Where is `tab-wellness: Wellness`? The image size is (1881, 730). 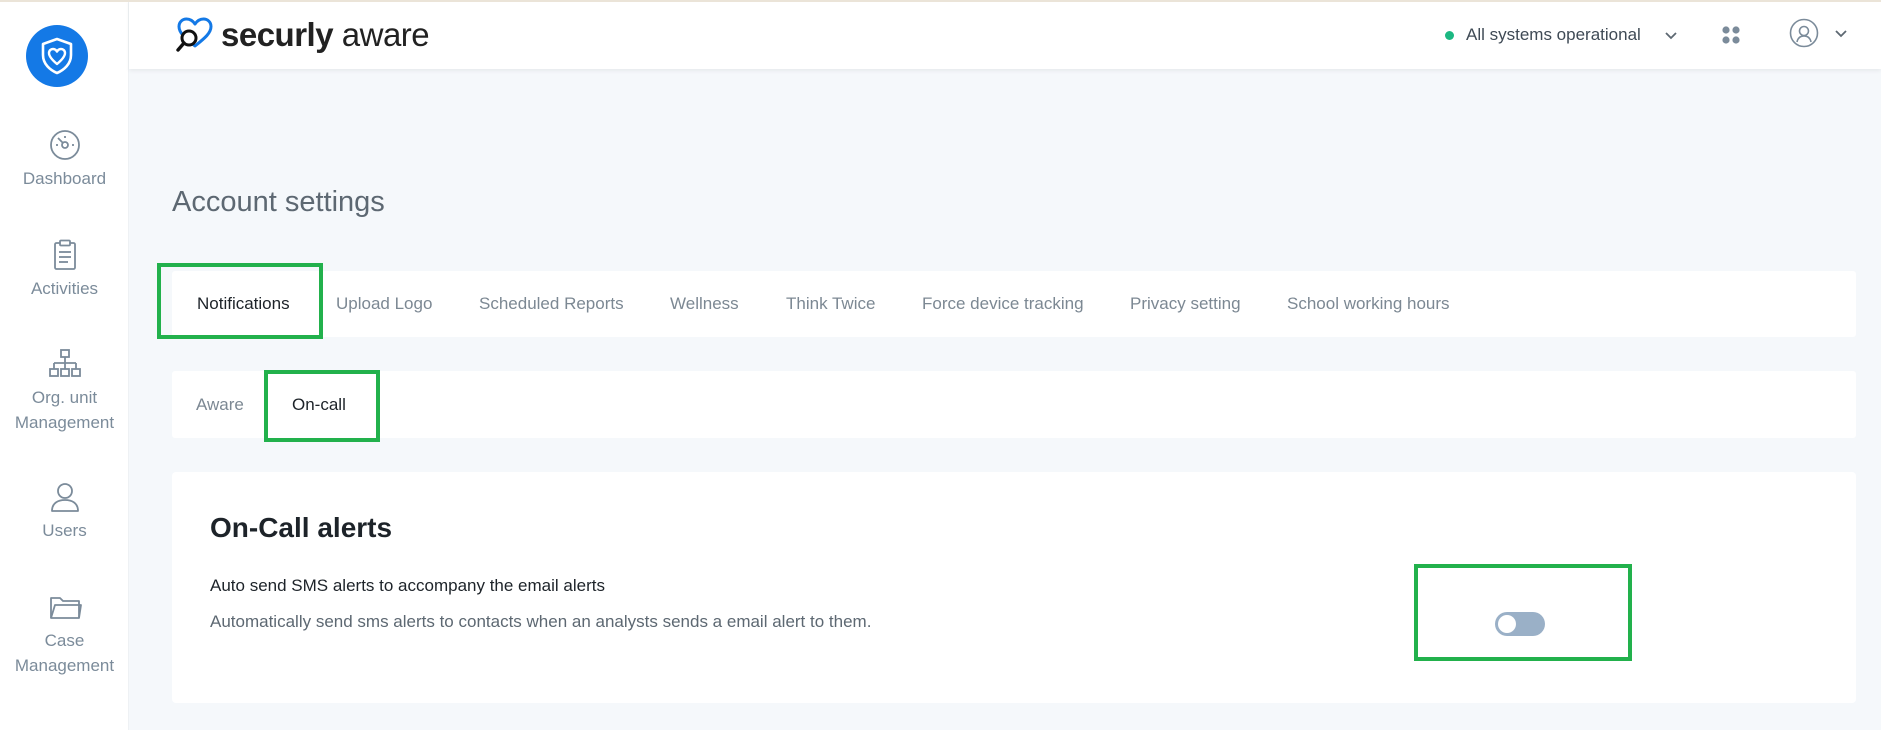
tab-wellness: Wellness is located at coordinates (704, 304).